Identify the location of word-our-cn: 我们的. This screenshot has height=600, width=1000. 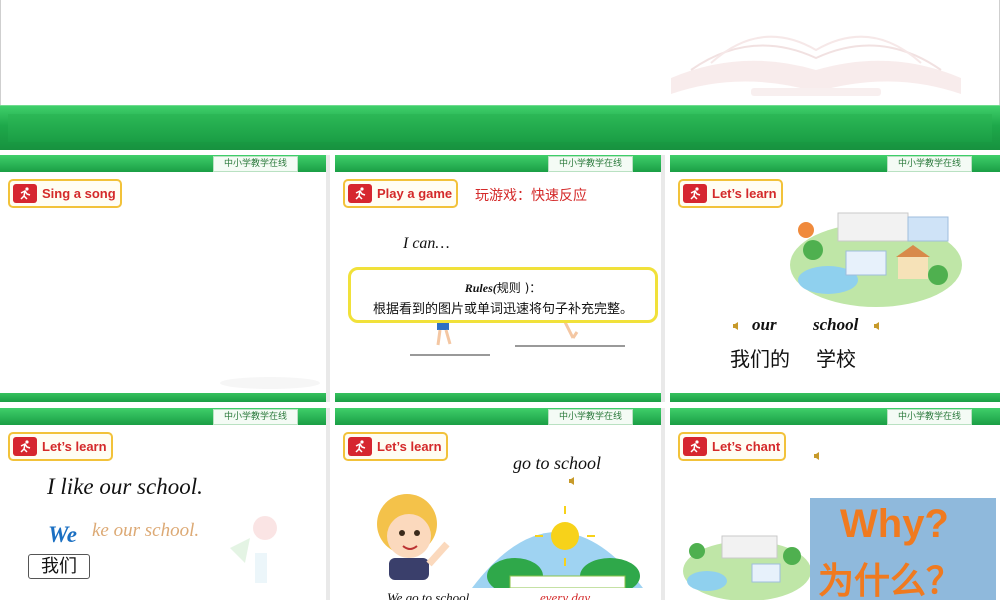
(760, 359).